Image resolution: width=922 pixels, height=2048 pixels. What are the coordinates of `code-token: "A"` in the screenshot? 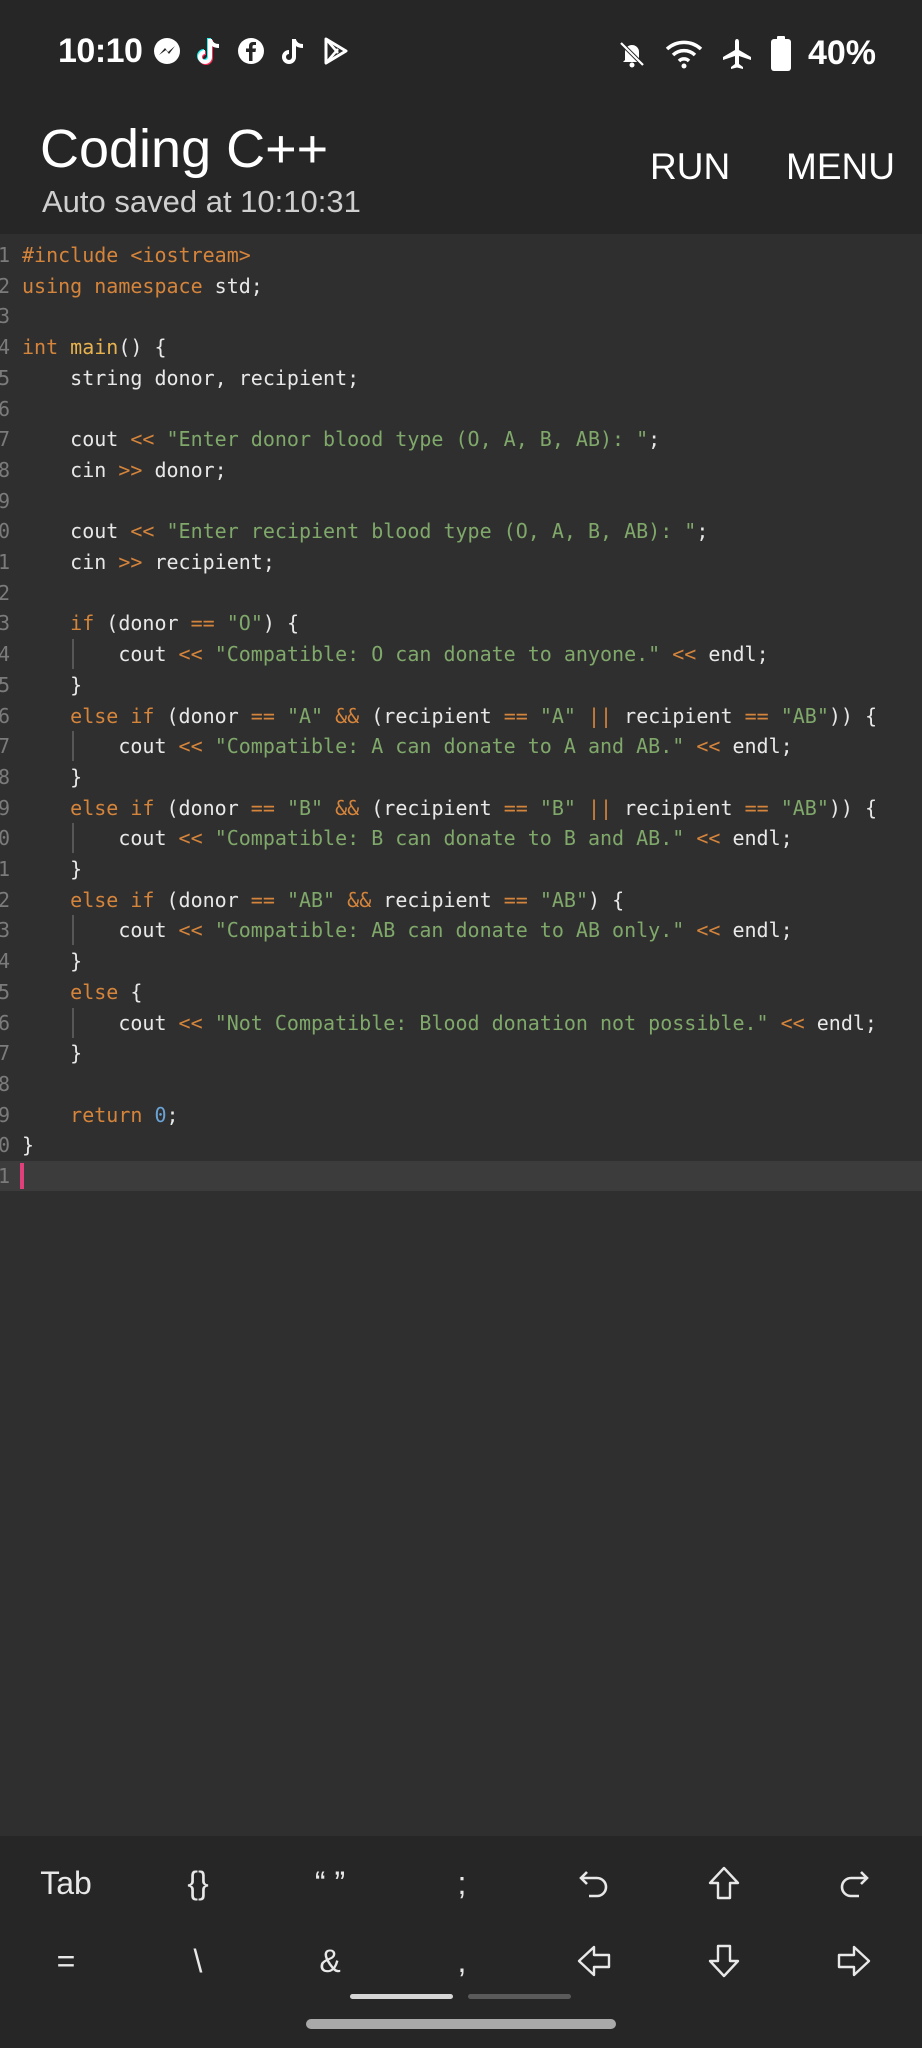 It's located at (557, 715).